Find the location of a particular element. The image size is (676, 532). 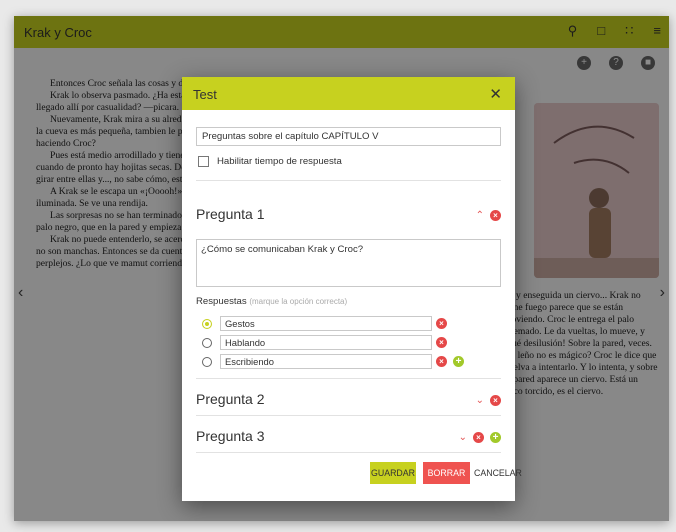

answer-1-actions: × is located at coordinates (441, 323).